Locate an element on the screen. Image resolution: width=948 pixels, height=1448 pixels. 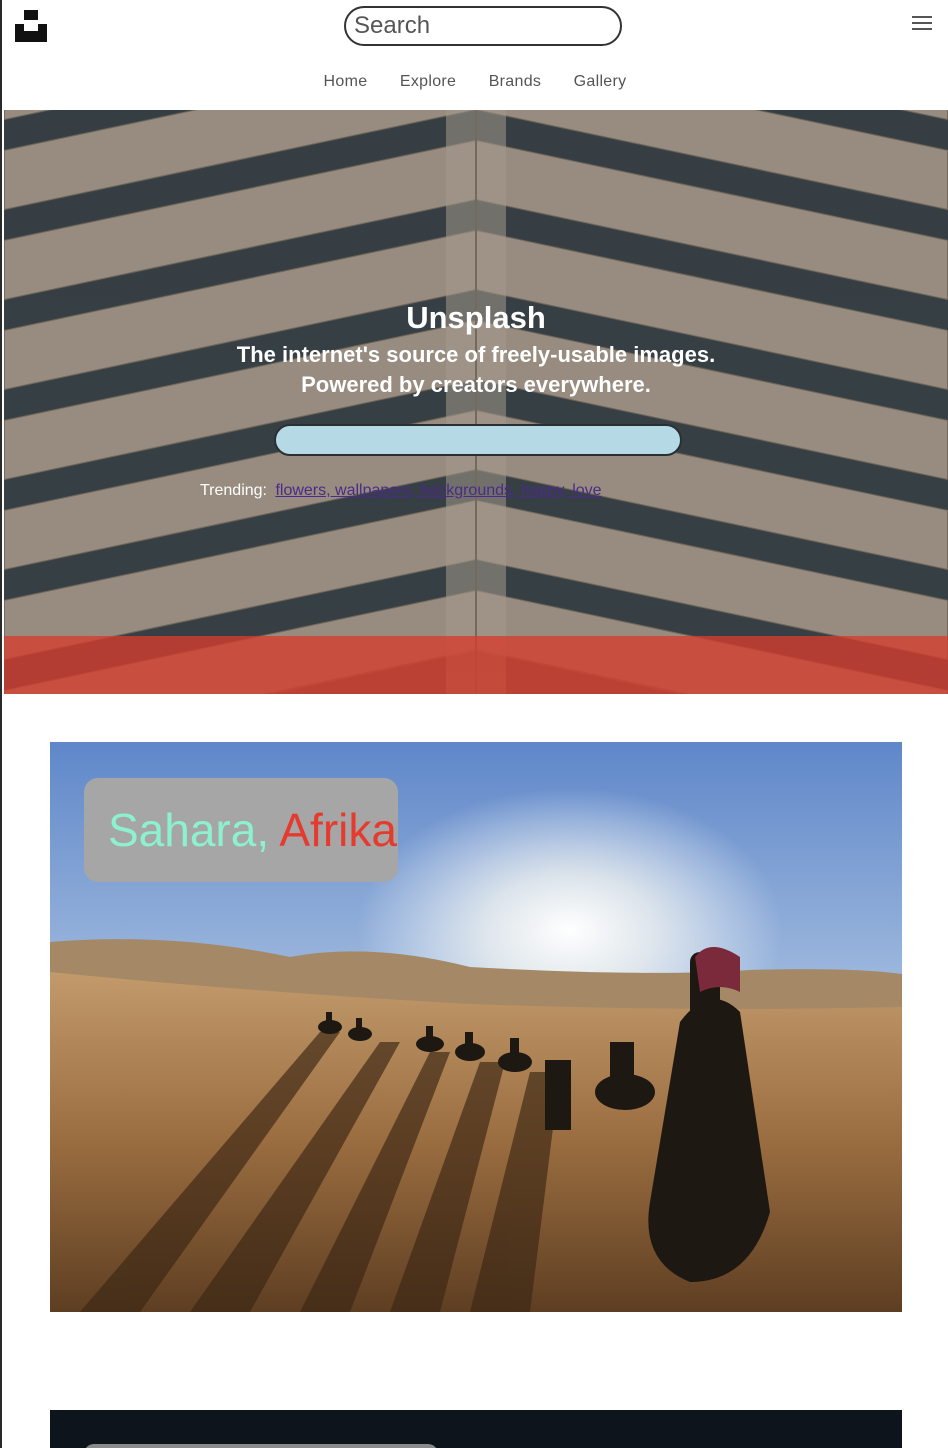
nav-item-home: Home is located at coordinates (346, 82).